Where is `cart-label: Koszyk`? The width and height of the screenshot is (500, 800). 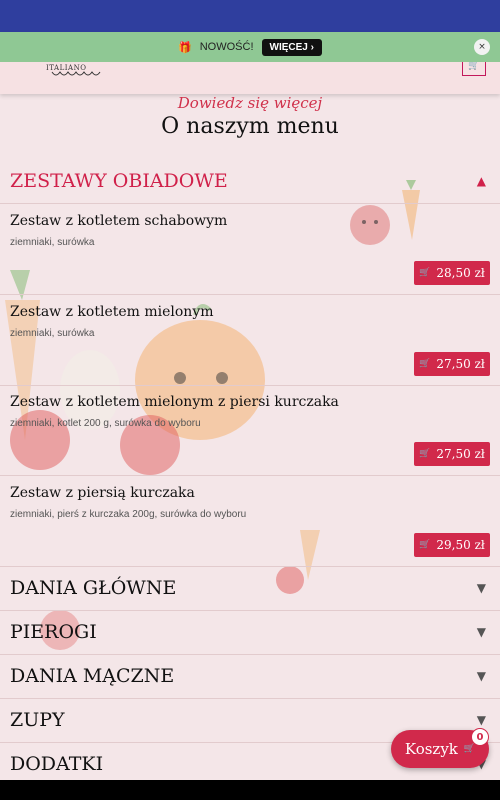
cart-label: Koszyk is located at coordinates (431, 749).